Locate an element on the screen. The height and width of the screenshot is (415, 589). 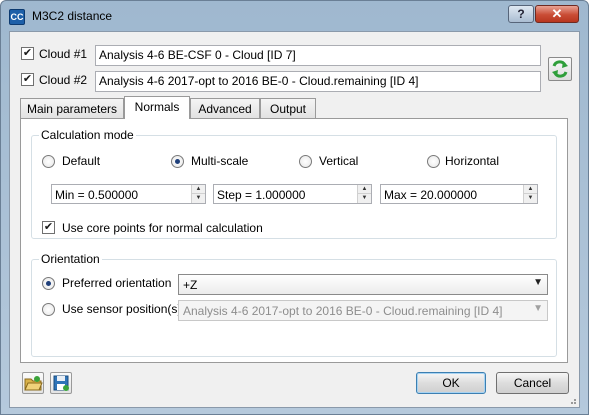
core-points-label: Use core points for normal calculation is located at coordinates (162, 228).